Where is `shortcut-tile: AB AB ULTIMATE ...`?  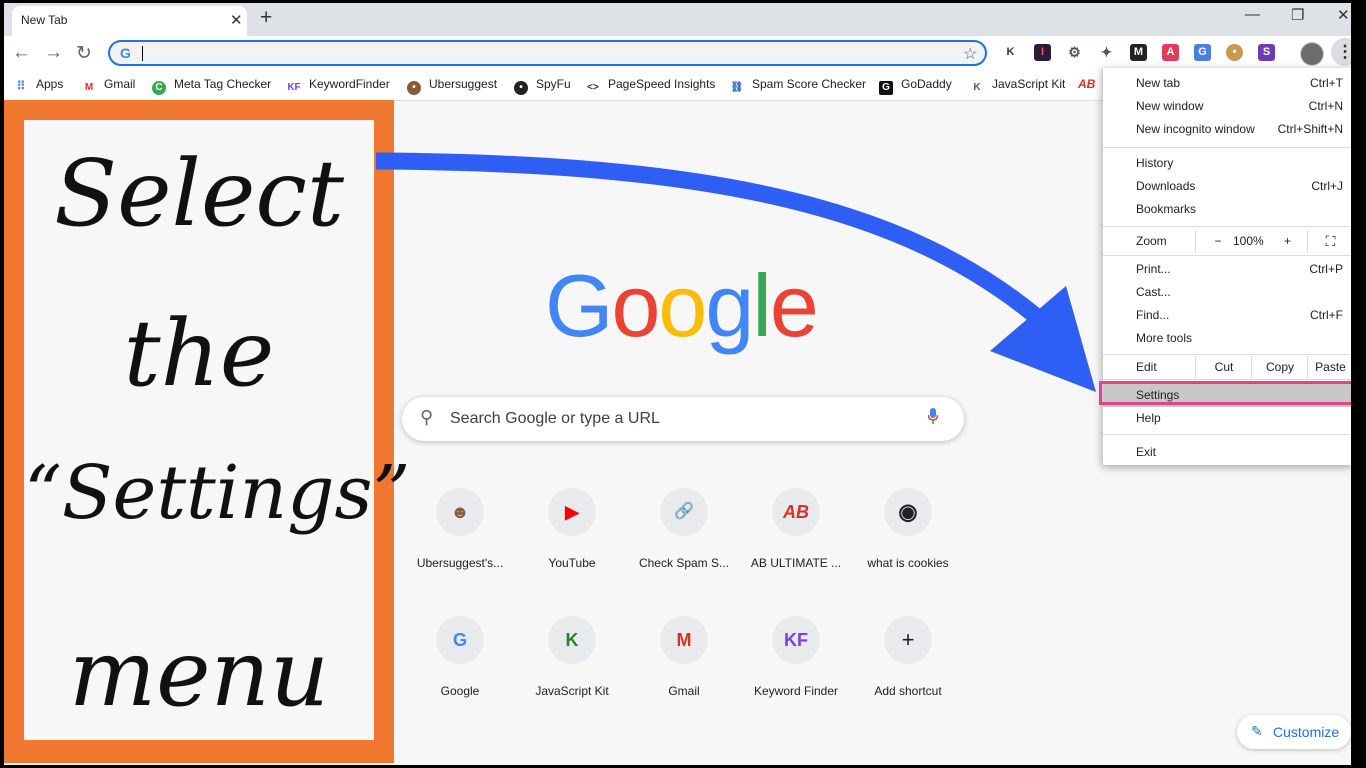
shortcut-tile: AB AB ULTIMATE ... is located at coordinates (796, 544).